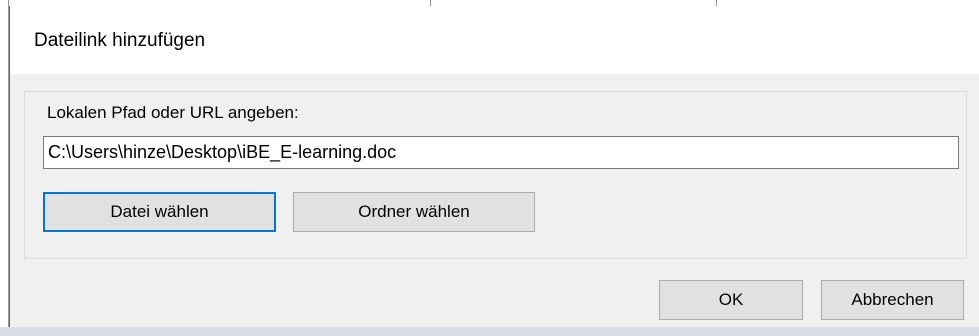 This screenshot has width=979, height=336. I want to click on background-window-strip, so click(489, 331).